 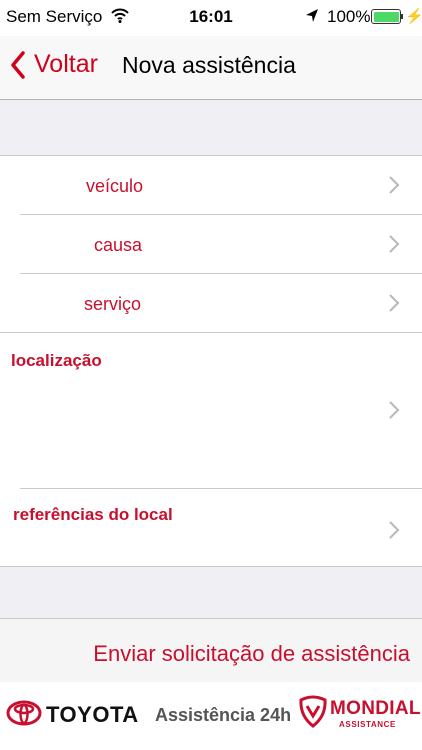 I want to click on back-label: Voltar, so click(x=66, y=64).